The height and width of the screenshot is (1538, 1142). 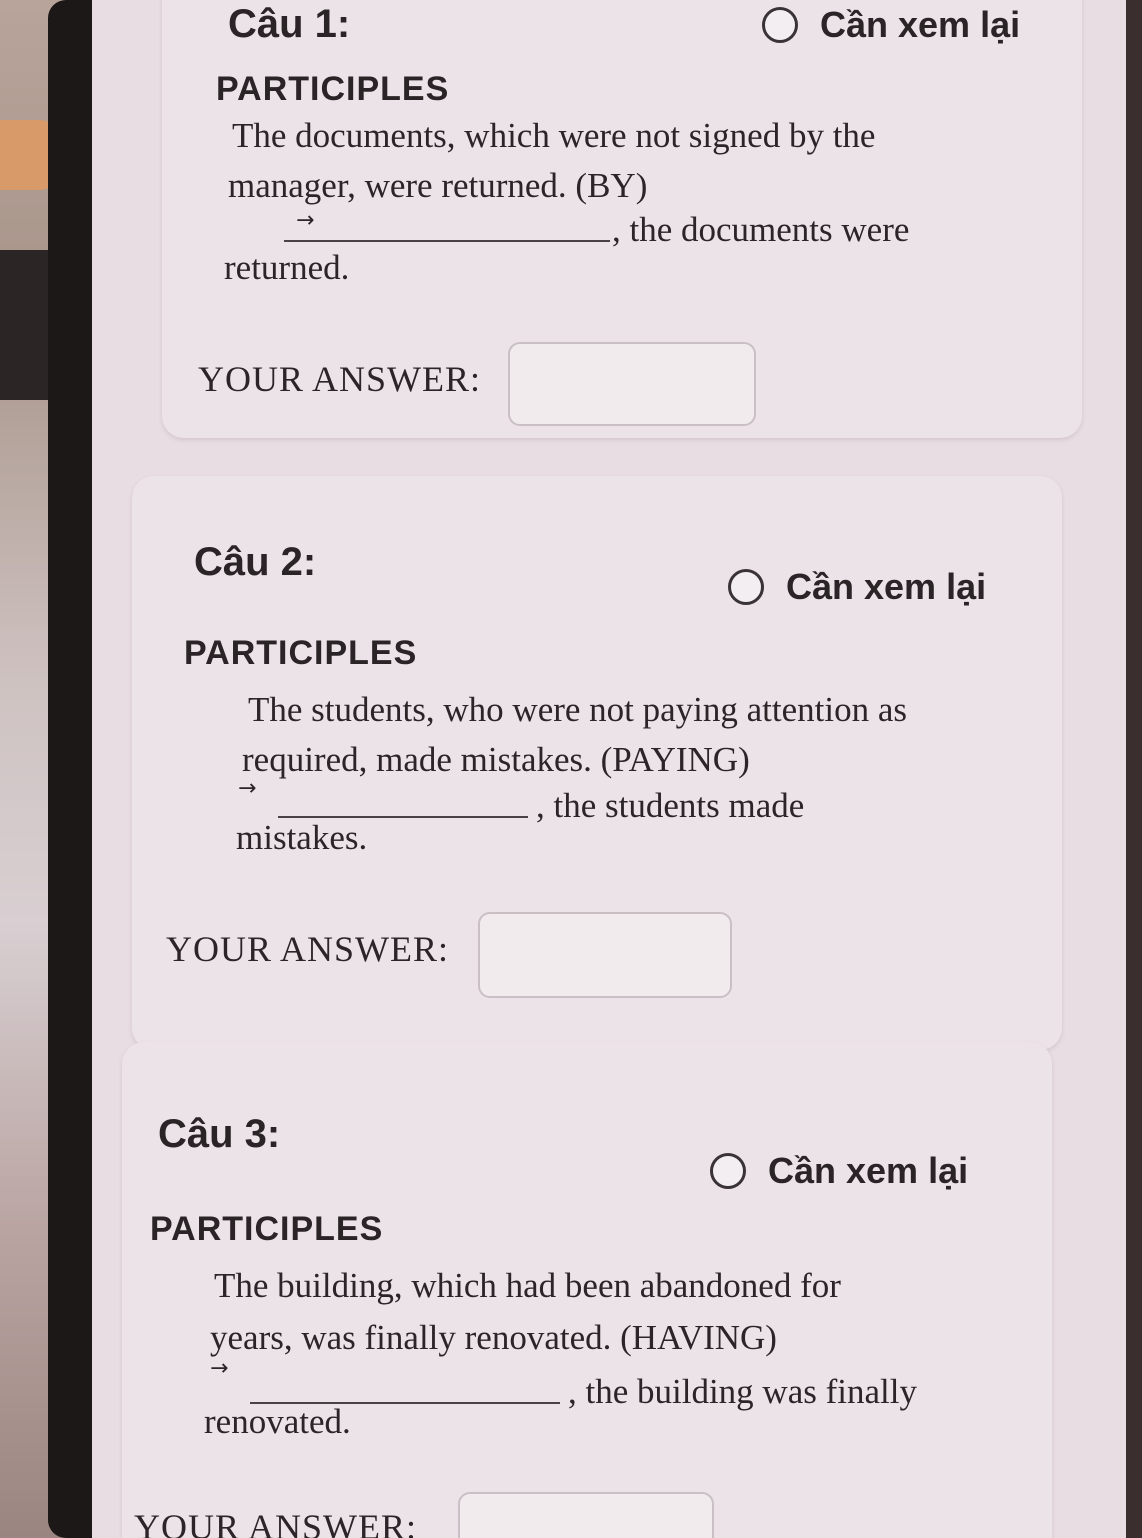 What do you see at coordinates (447, 241) in the screenshot?
I see `blank-line` at bounding box center [447, 241].